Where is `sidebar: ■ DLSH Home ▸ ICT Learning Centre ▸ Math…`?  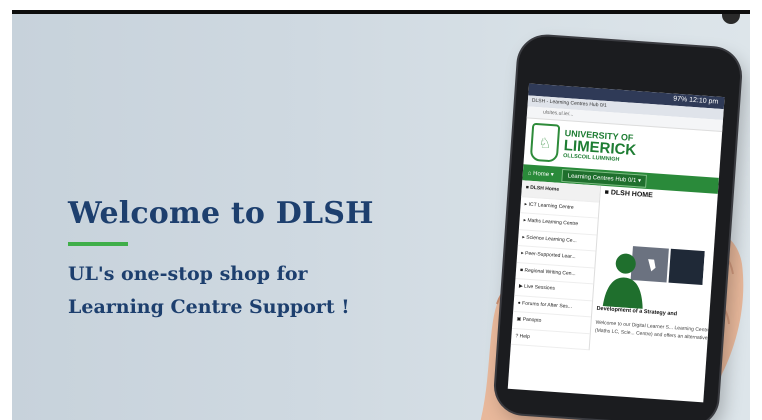
sidebar: ■ DLSH Home ▸ ICT Learning Centre ▸ Math… is located at coordinates (556, 265).